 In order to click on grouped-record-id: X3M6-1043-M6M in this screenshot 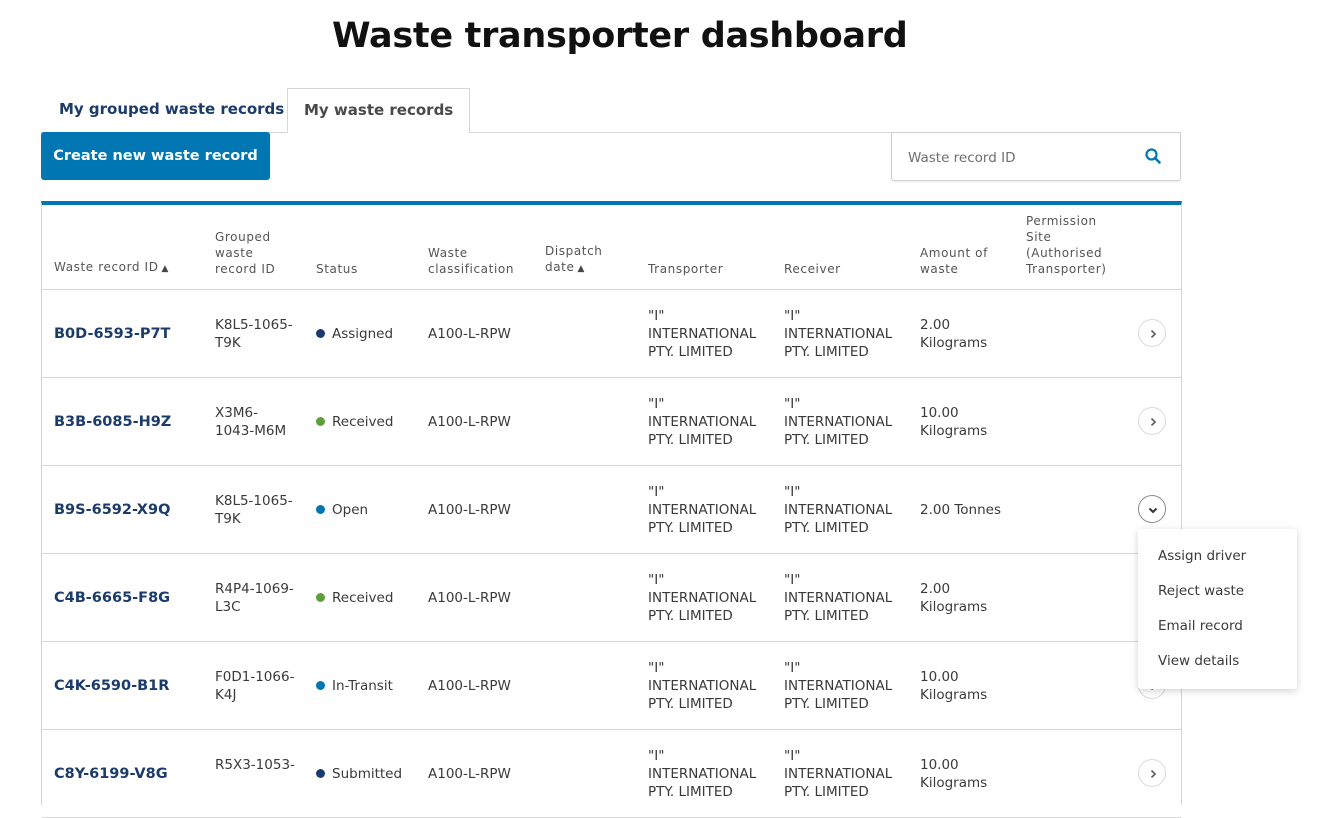, I will do `click(251, 422)`.